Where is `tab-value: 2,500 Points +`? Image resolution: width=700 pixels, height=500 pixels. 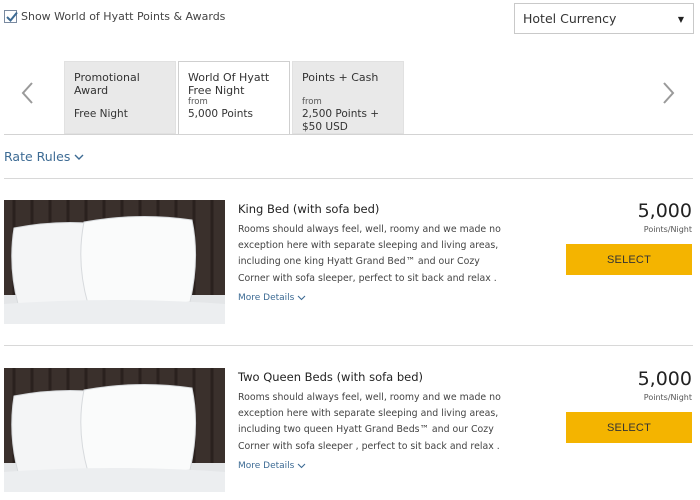
tab-value: 2,500 Points + is located at coordinates (341, 114).